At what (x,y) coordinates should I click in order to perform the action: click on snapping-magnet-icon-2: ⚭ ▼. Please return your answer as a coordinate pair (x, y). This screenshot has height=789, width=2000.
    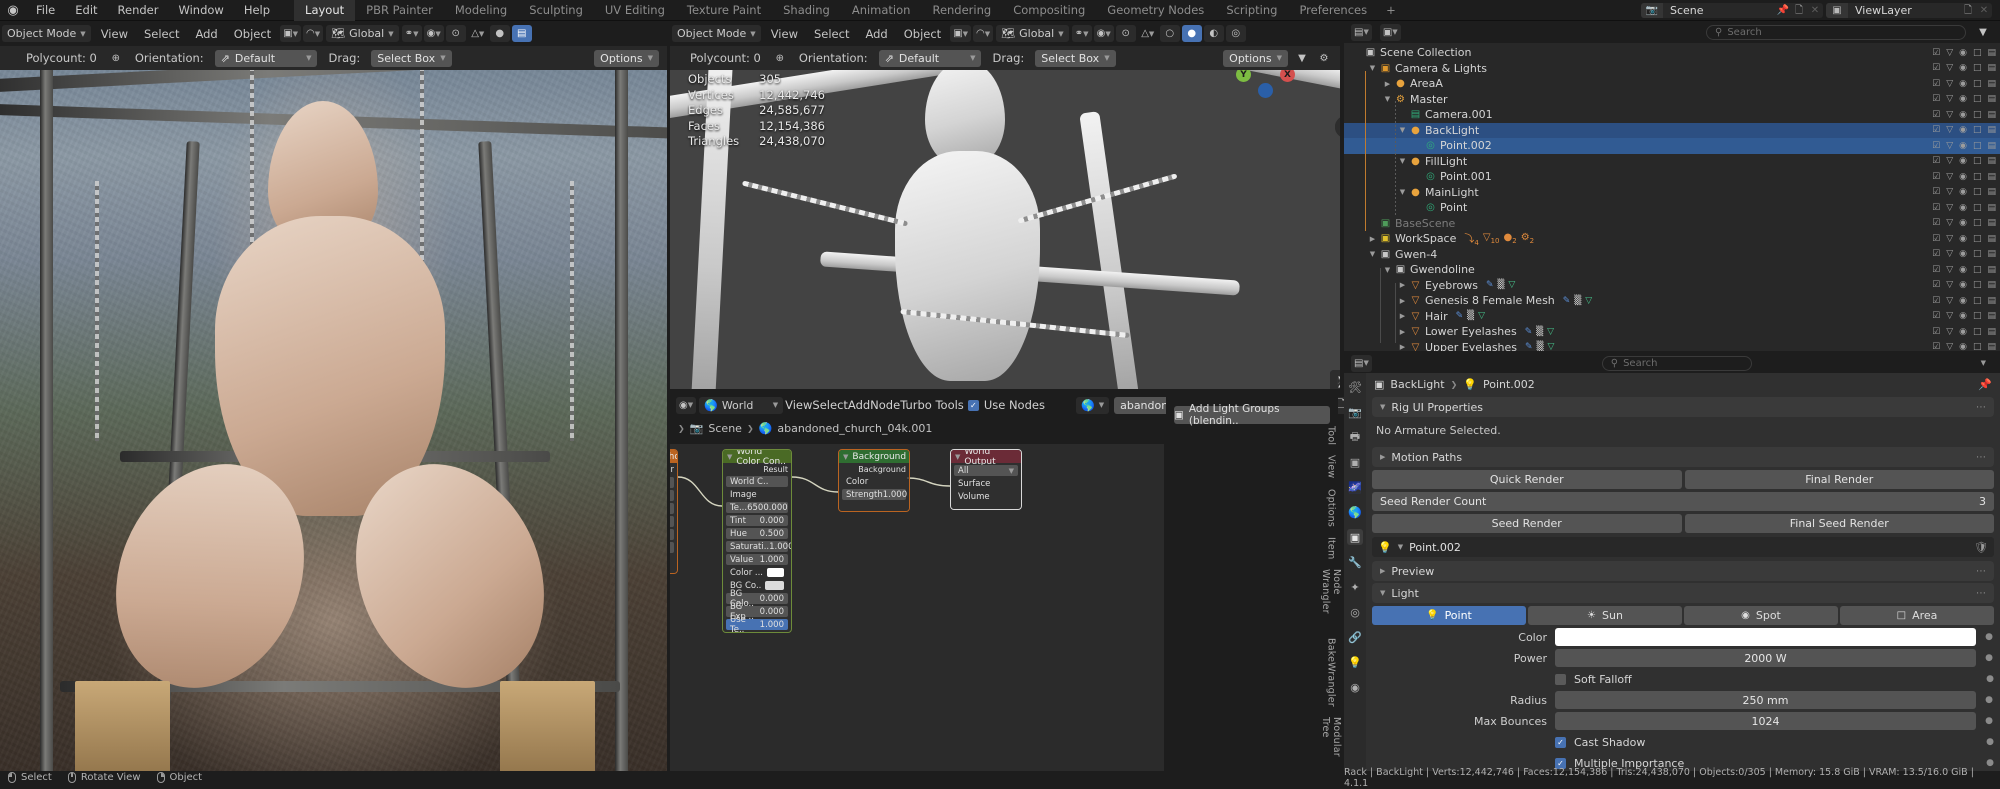
    Looking at the image, I should click on (1081, 33).